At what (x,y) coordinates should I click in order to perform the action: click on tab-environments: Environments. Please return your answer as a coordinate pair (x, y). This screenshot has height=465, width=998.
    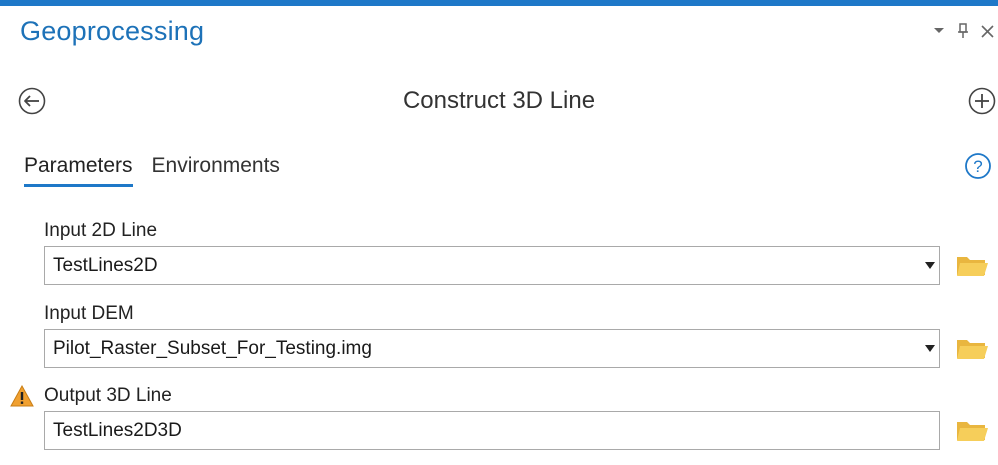
    Looking at the image, I should click on (216, 170).